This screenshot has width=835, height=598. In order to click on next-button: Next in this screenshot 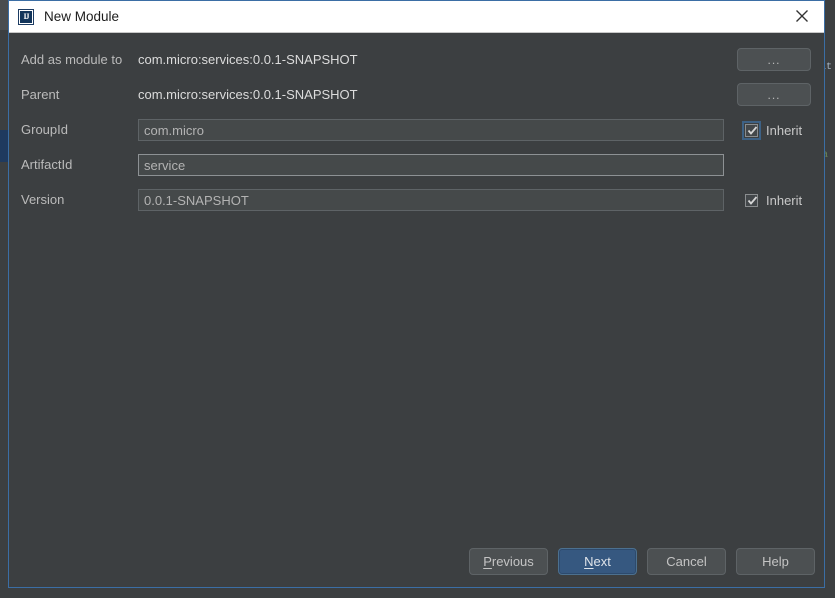, I will do `click(597, 561)`.